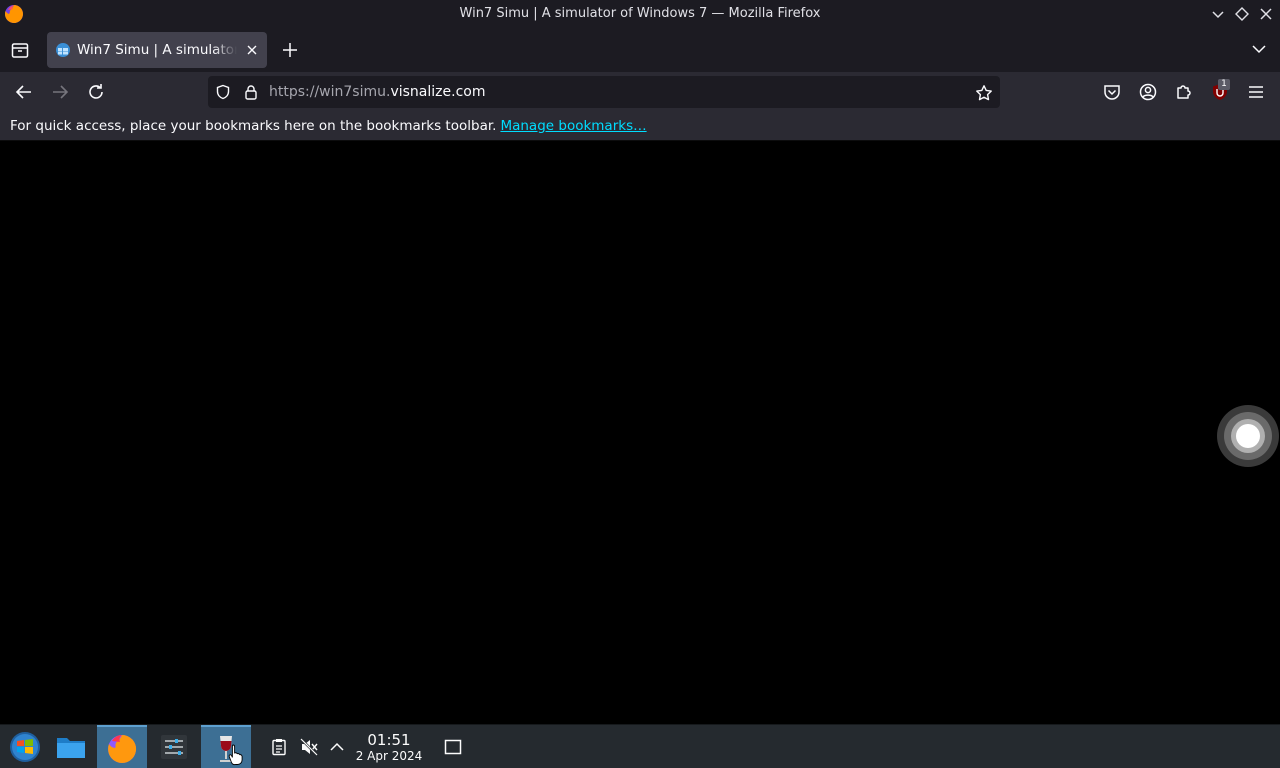 The width and height of the screenshot is (1280, 768). What do you see at coordinates (1266, 14) in the screenshot?
I see `close-window-icon` at bounding box center [1266, 14].